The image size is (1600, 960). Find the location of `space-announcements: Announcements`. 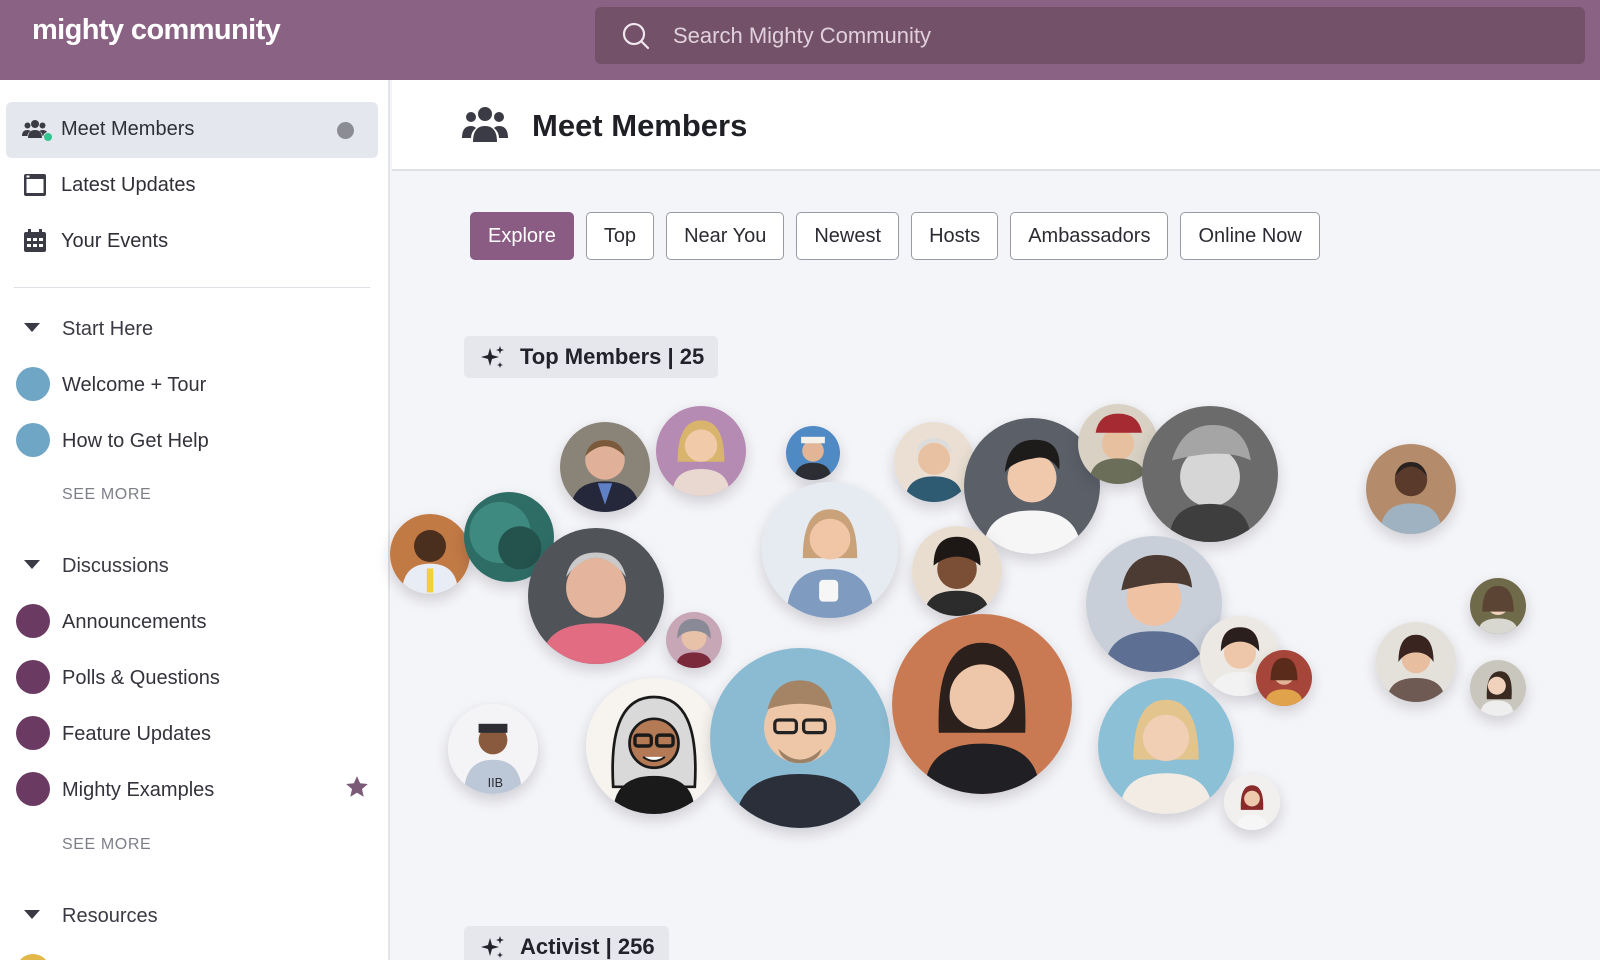

space-announcements: Announcements is located at coordinates (196, 622).